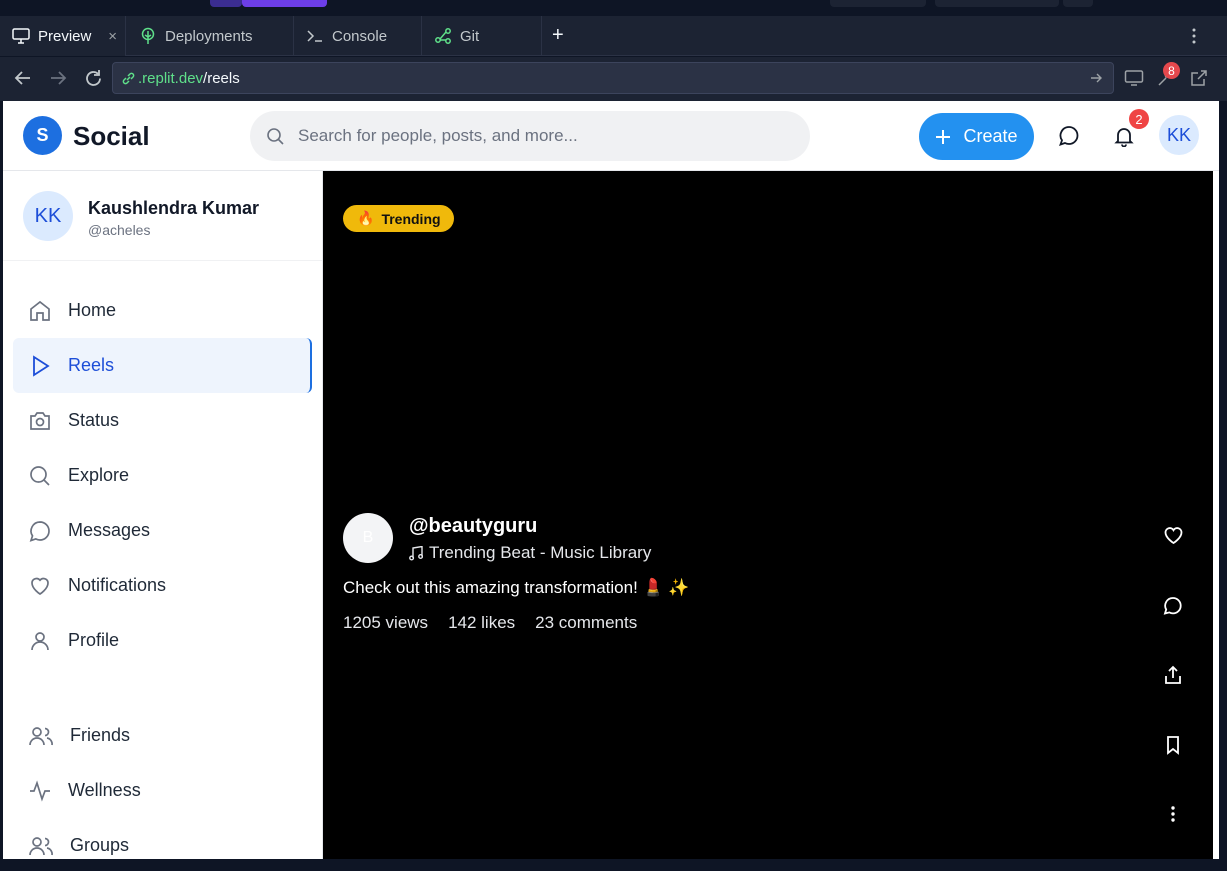 Image resolution: width=1227 pixels, height=871 pixels. I want to click on tab-git: Git, so click(482, 36).